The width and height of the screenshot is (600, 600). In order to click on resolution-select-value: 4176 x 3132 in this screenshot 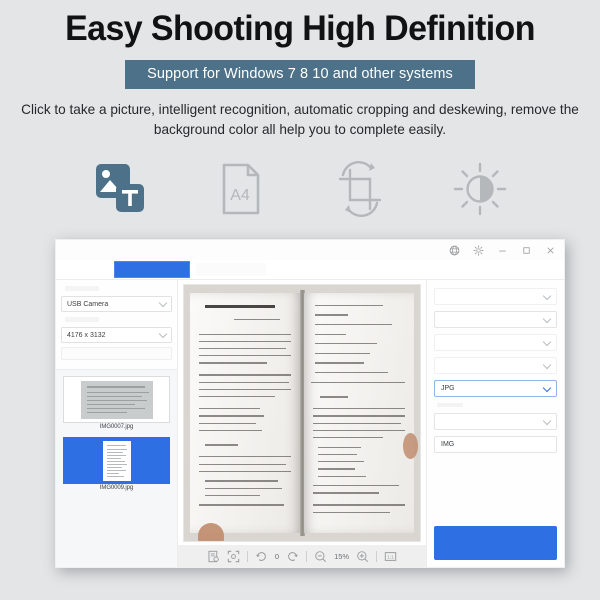, I will do `click(86, 335)`.